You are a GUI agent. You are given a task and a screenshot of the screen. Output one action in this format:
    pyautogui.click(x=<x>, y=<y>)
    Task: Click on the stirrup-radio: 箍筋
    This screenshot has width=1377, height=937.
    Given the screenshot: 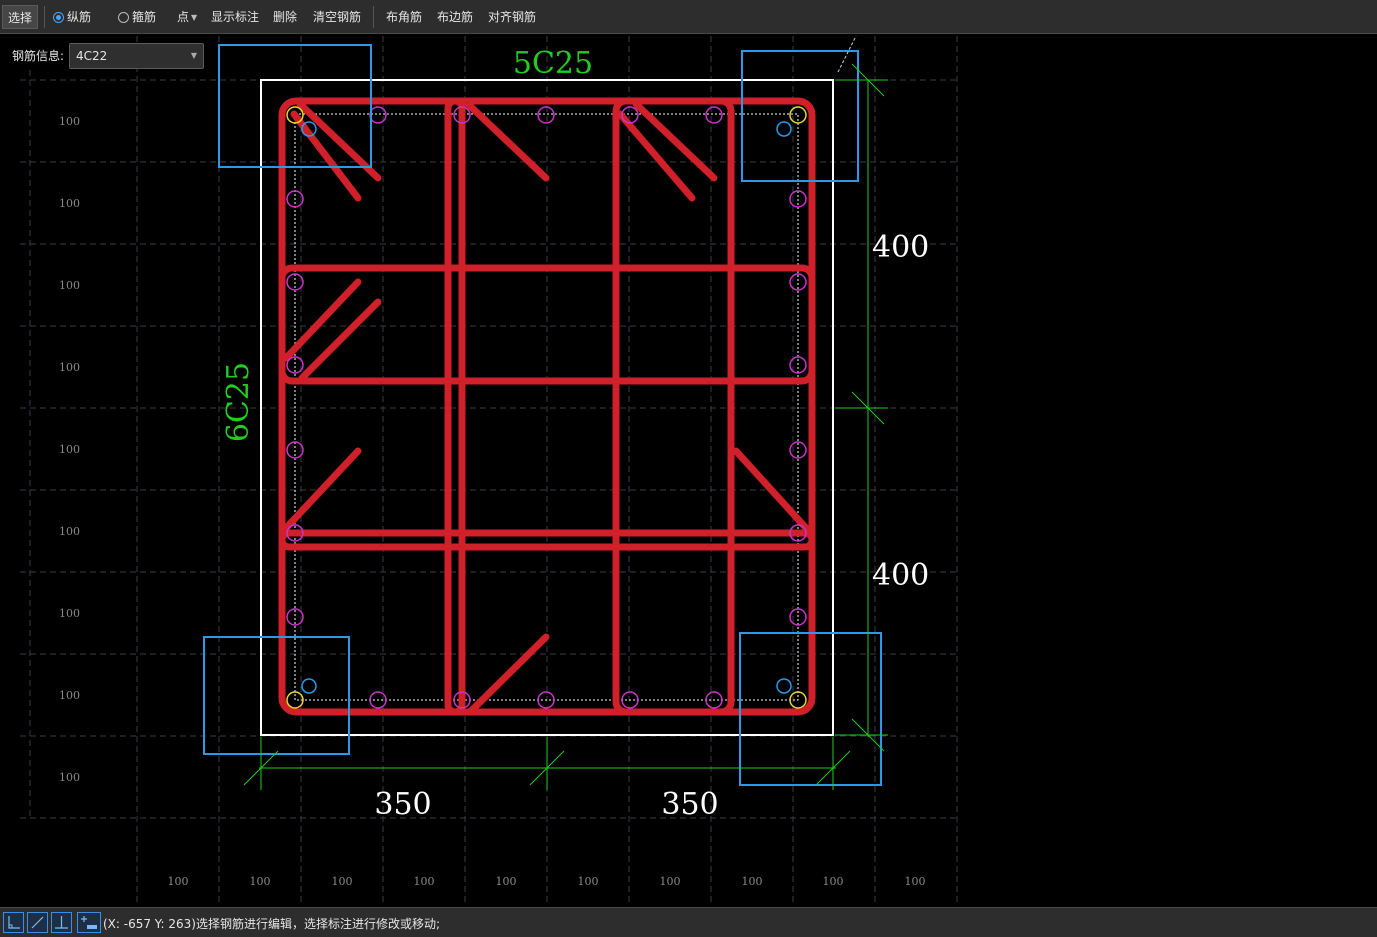 What is the action you would take?
    pyautogui.click(x=137, y=17)
    